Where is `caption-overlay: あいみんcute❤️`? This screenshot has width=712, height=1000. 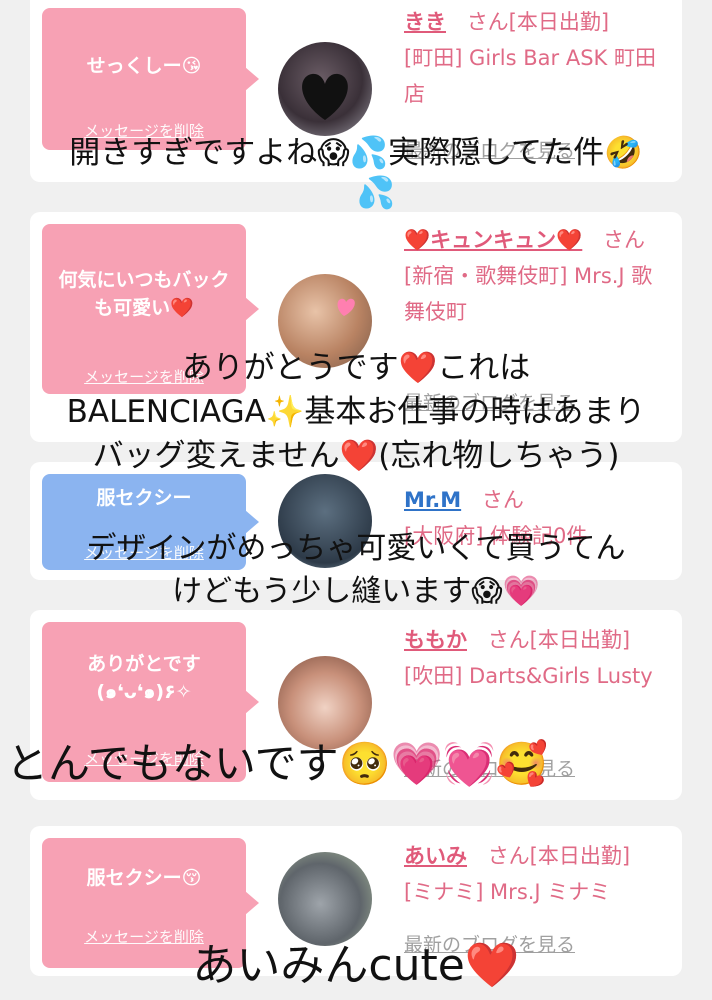
caption-overlay: あいみんcute❤️ is located at coordinates (356, 966).